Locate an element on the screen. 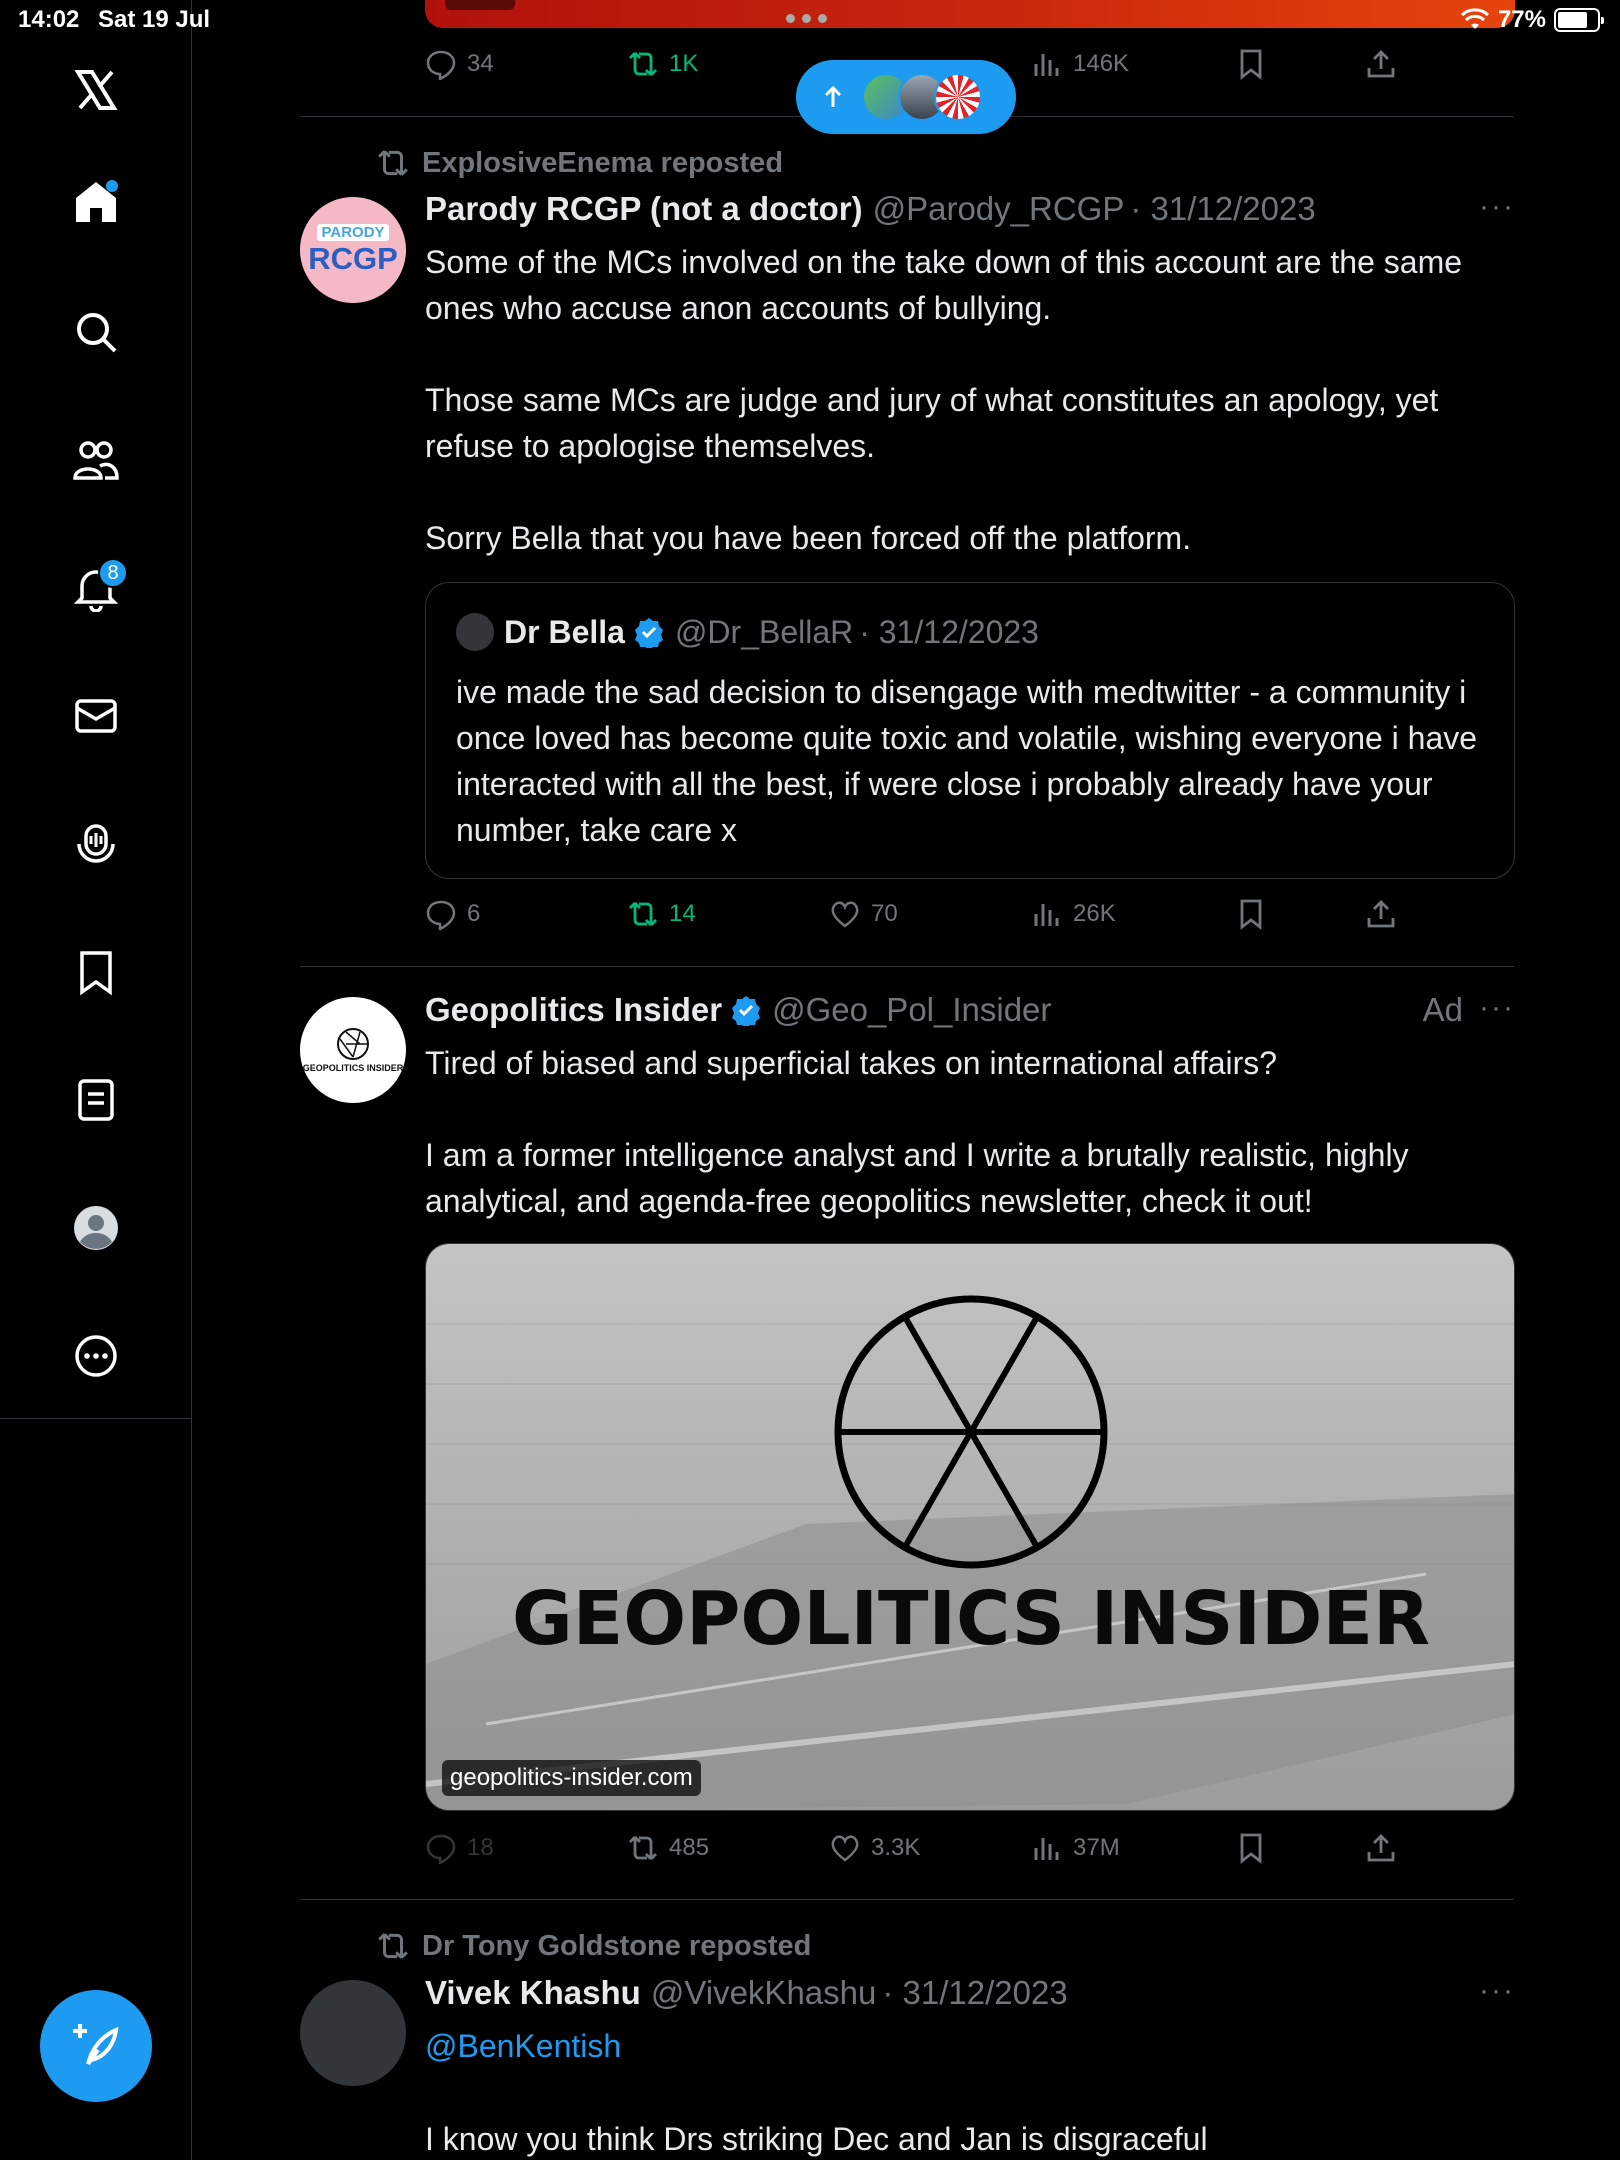 This screenshot has width=1620, height=2160. avatar-rcgp-label: RCGP is located at coordinates (353, 258).